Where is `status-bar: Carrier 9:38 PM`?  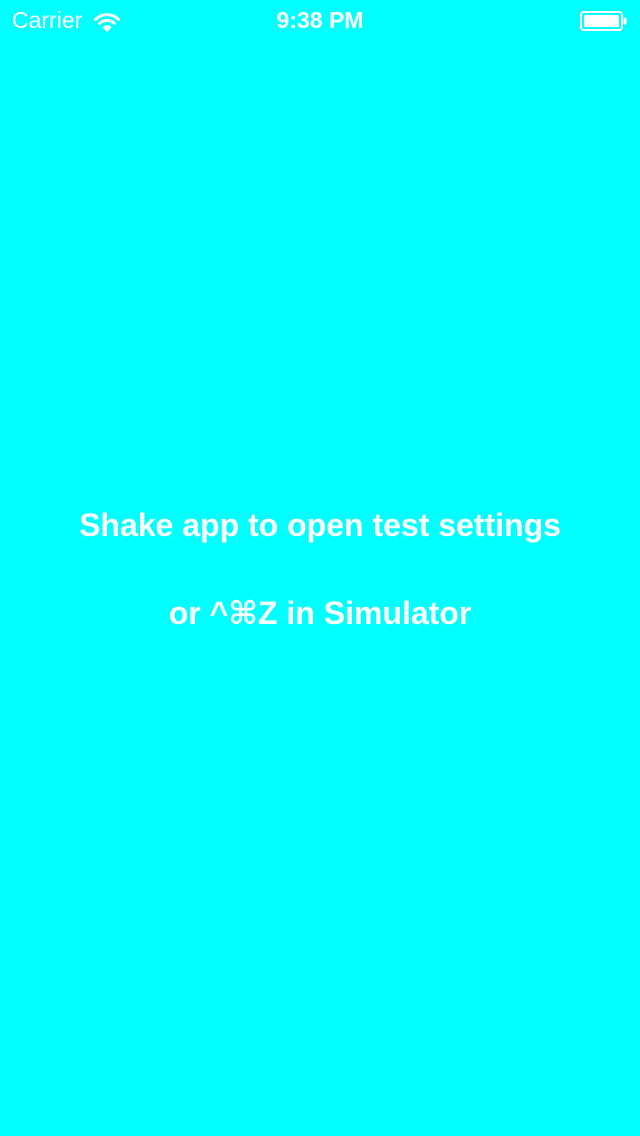 status-bar: Carrier 9:38 PM is located at coordinates (320, 20).